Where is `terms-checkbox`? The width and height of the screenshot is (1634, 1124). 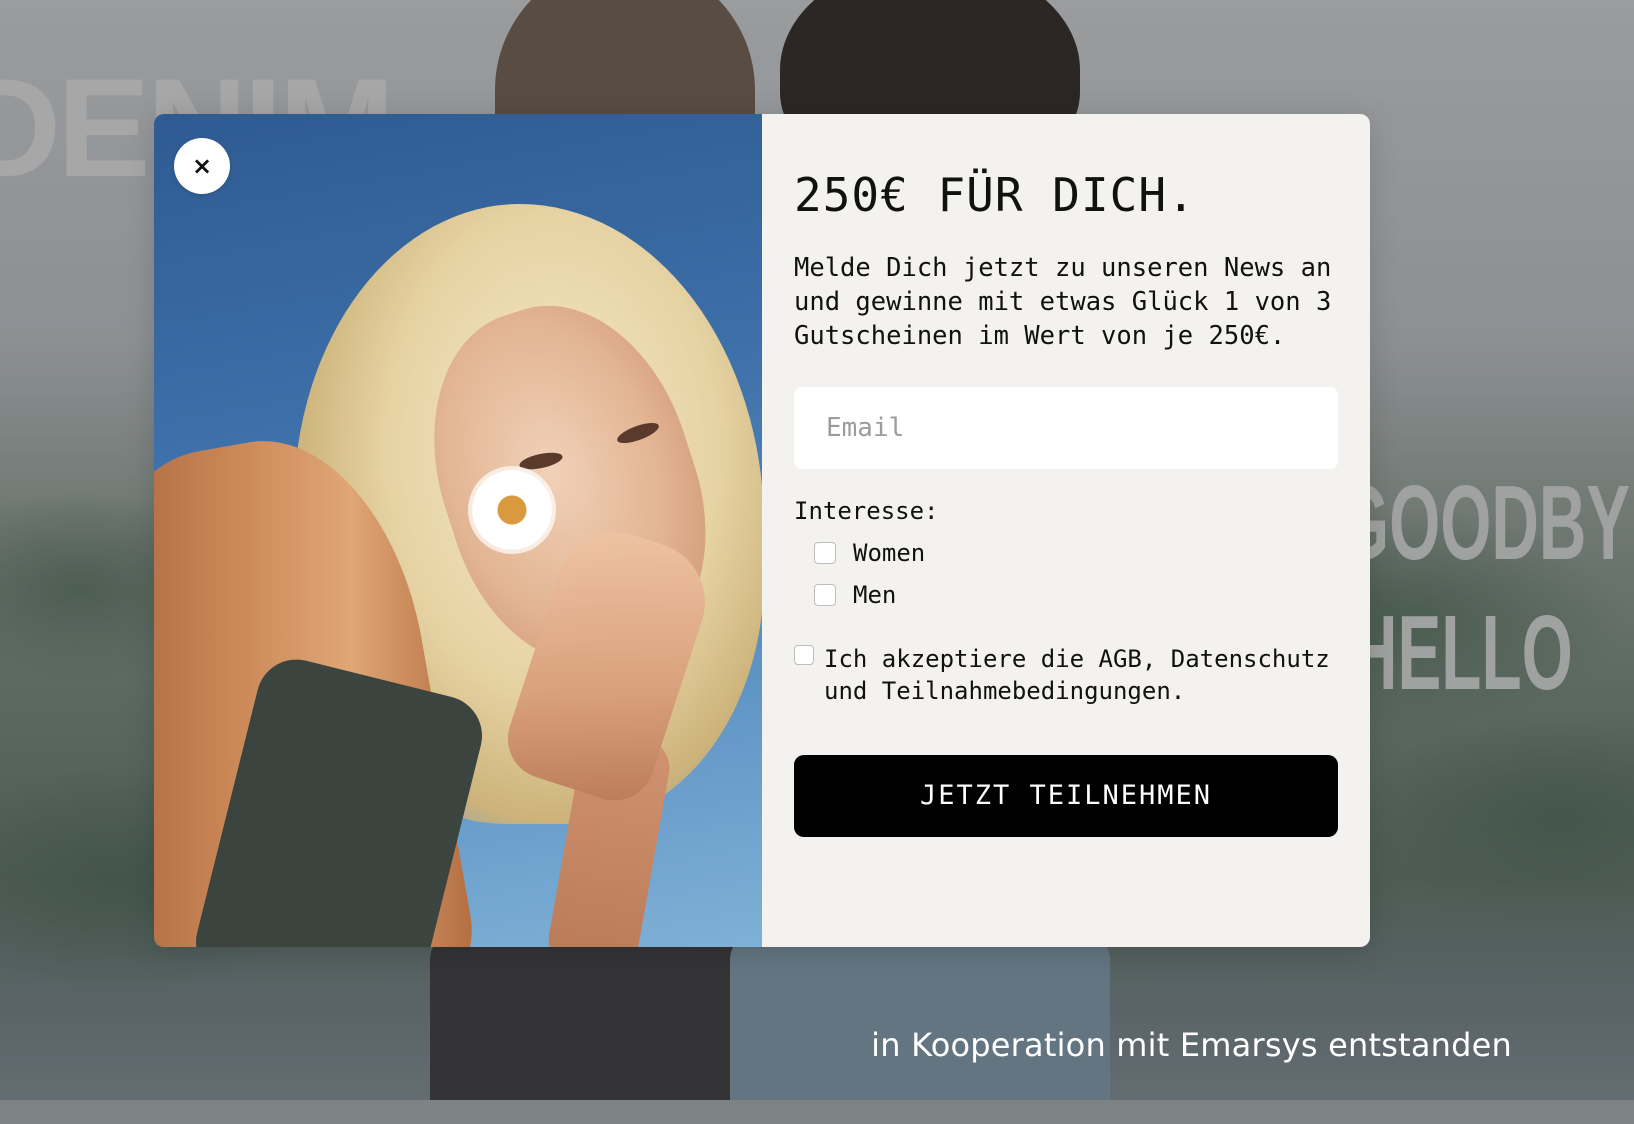 terms-checkbox is located at coordinates (804, 654).